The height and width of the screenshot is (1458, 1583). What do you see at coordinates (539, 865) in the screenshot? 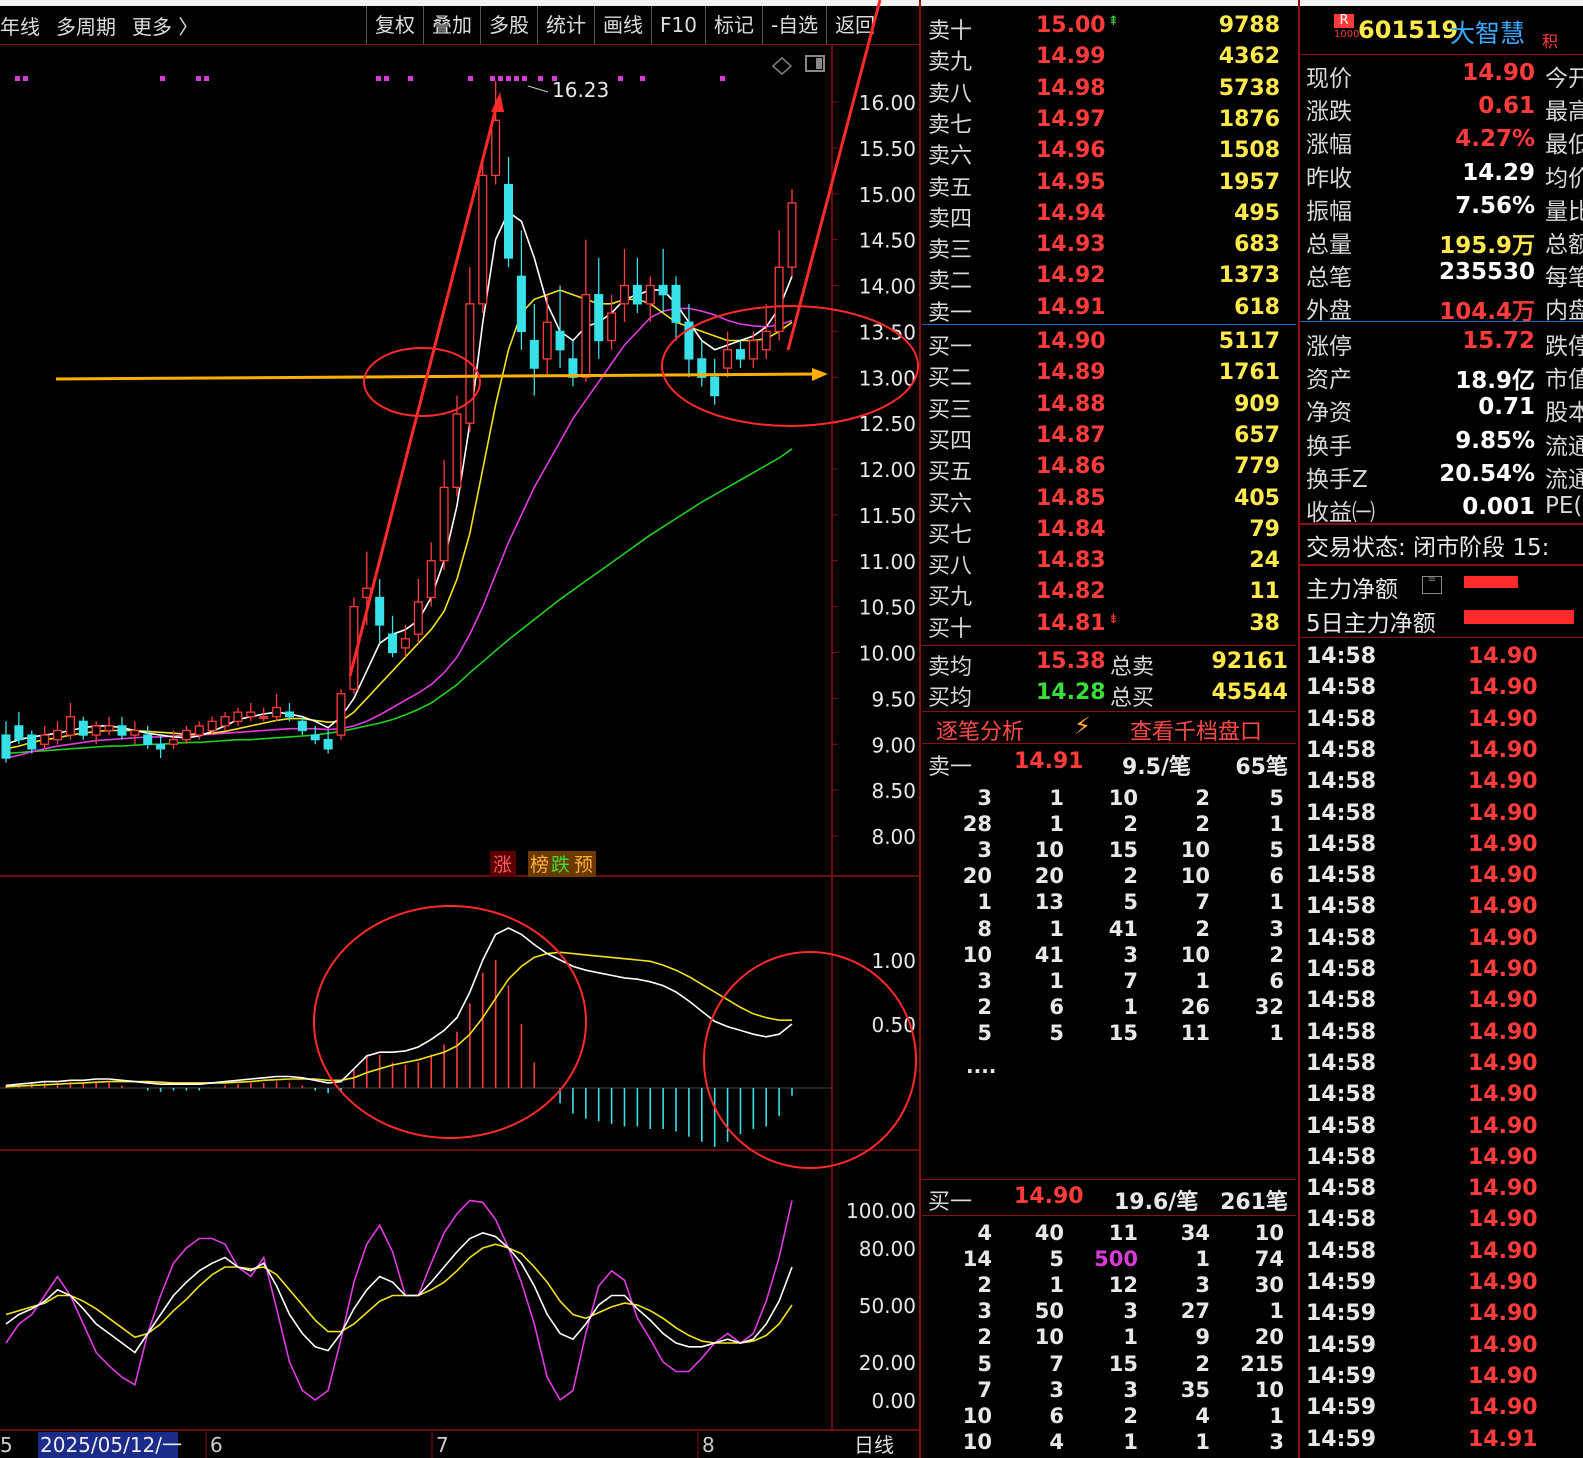
I see `ranking-tag: 榜` at bounding box center [539, 865].